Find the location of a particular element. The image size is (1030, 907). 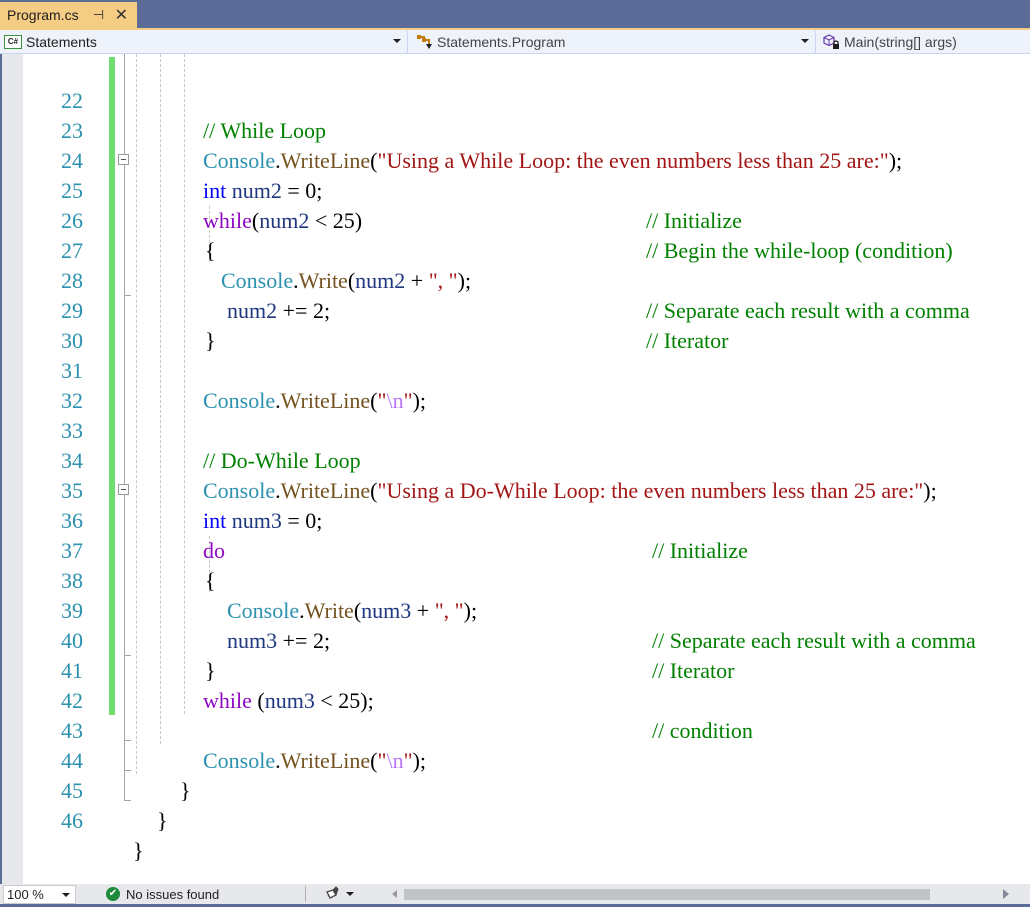

scroll-right-arrow is located at coordinates (1006, 894).